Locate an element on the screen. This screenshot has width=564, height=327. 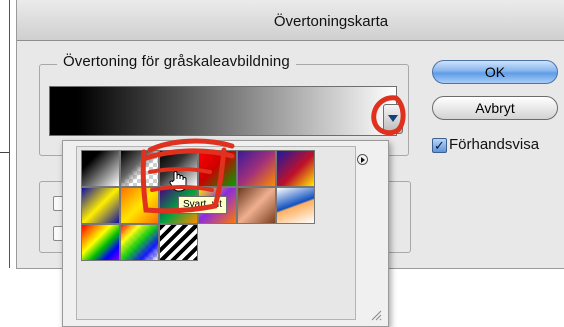
gradient-swatch-chrome is located at coordinates (295, 205).